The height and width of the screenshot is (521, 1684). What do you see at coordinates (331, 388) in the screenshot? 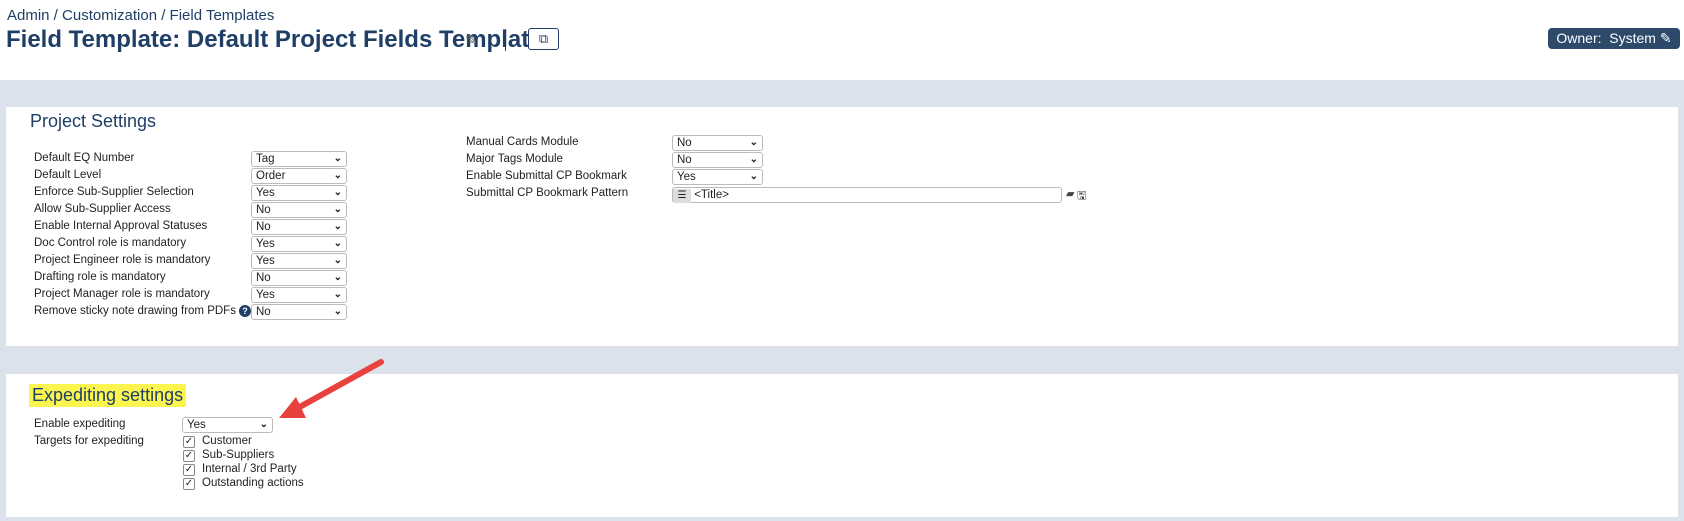
I see `annotation-arrow` at bounding box center [331, 388].